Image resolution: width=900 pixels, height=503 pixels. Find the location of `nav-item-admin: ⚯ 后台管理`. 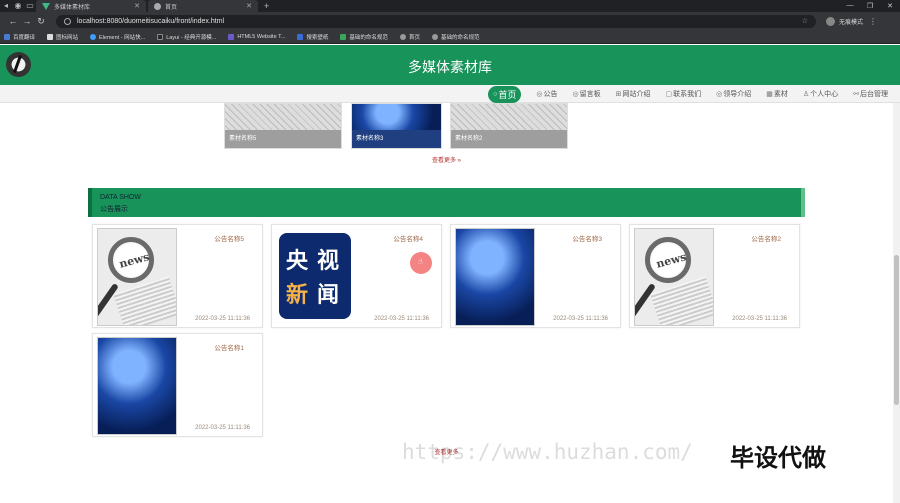

nav-item-admin: ⚯ 后台管理 is located at coordinates (870, 94).